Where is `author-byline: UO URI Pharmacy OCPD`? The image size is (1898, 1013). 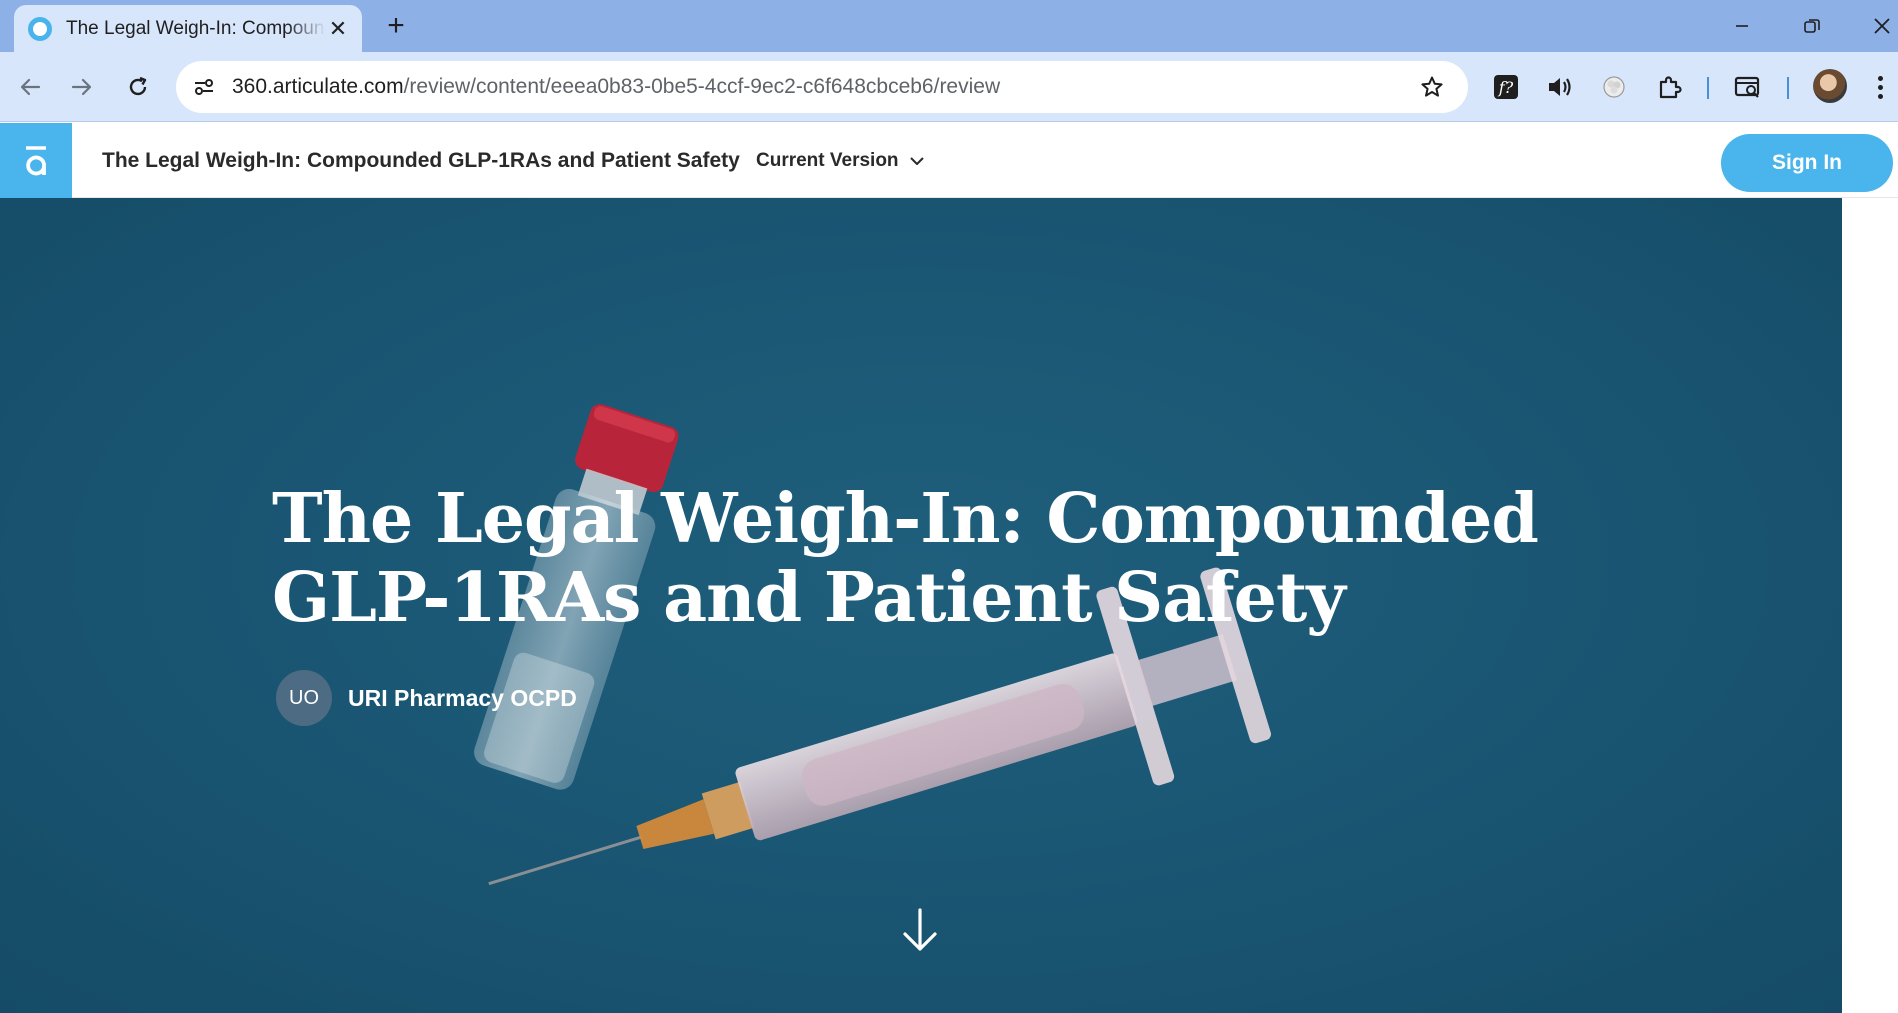
author-byline: UO URI Pharmacy OCPD is located at coordinates (426, 698).